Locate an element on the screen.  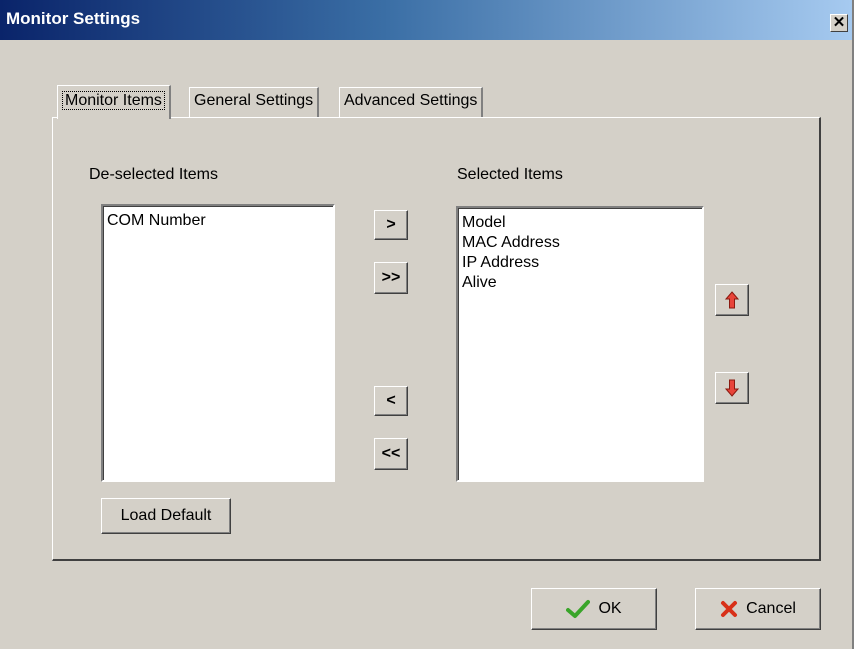
tab-label: Monitor Items is located at coordinates (113, 100).